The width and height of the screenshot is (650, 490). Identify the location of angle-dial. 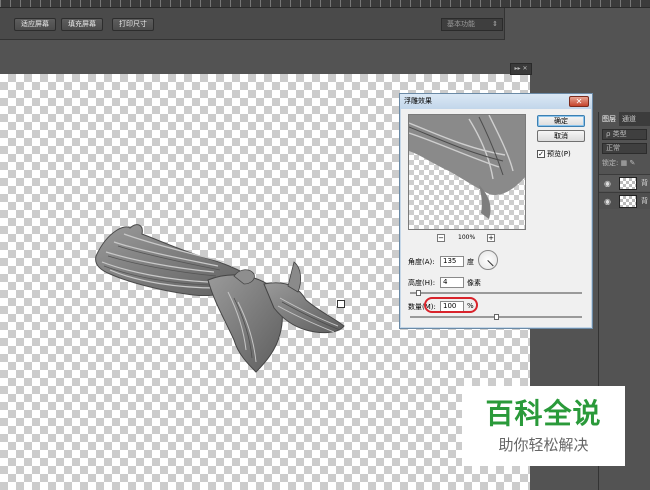
(488, 260).